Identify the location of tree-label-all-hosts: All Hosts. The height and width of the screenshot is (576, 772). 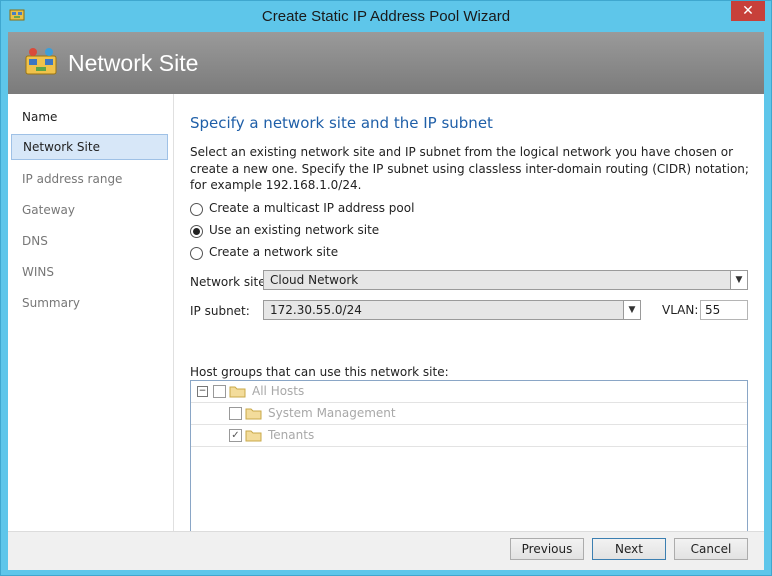
(278, 391).